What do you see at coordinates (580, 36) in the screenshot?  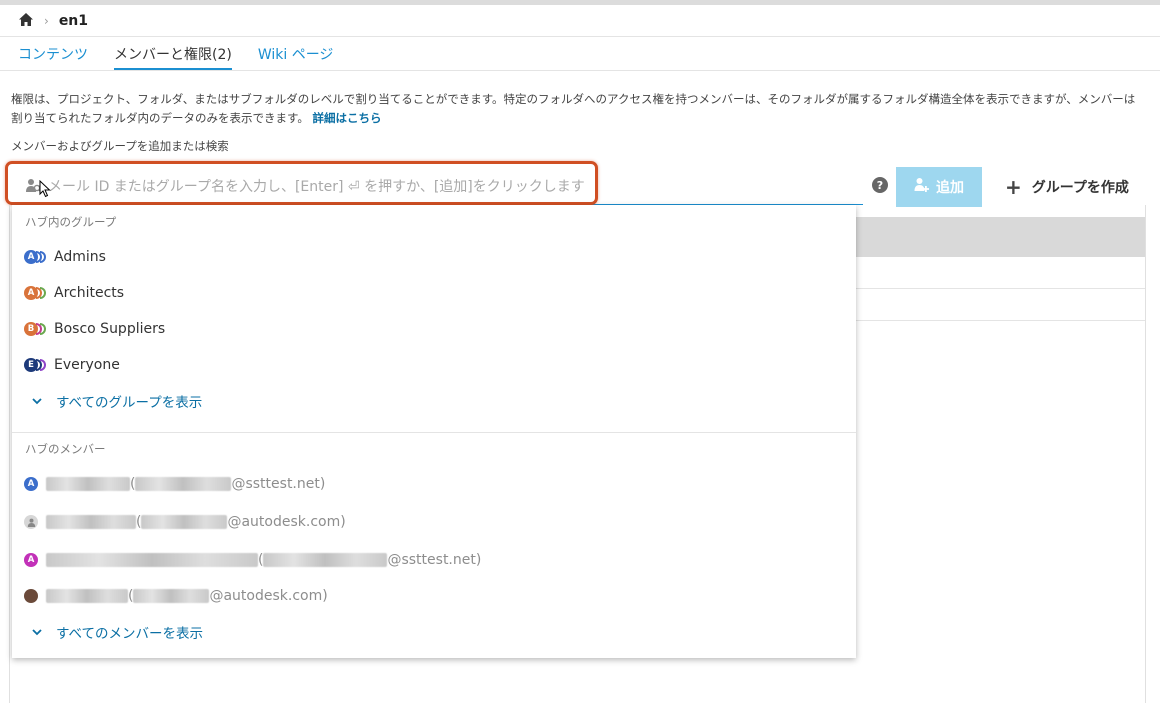 I see `header-divider` at bounding box center [580, 36].